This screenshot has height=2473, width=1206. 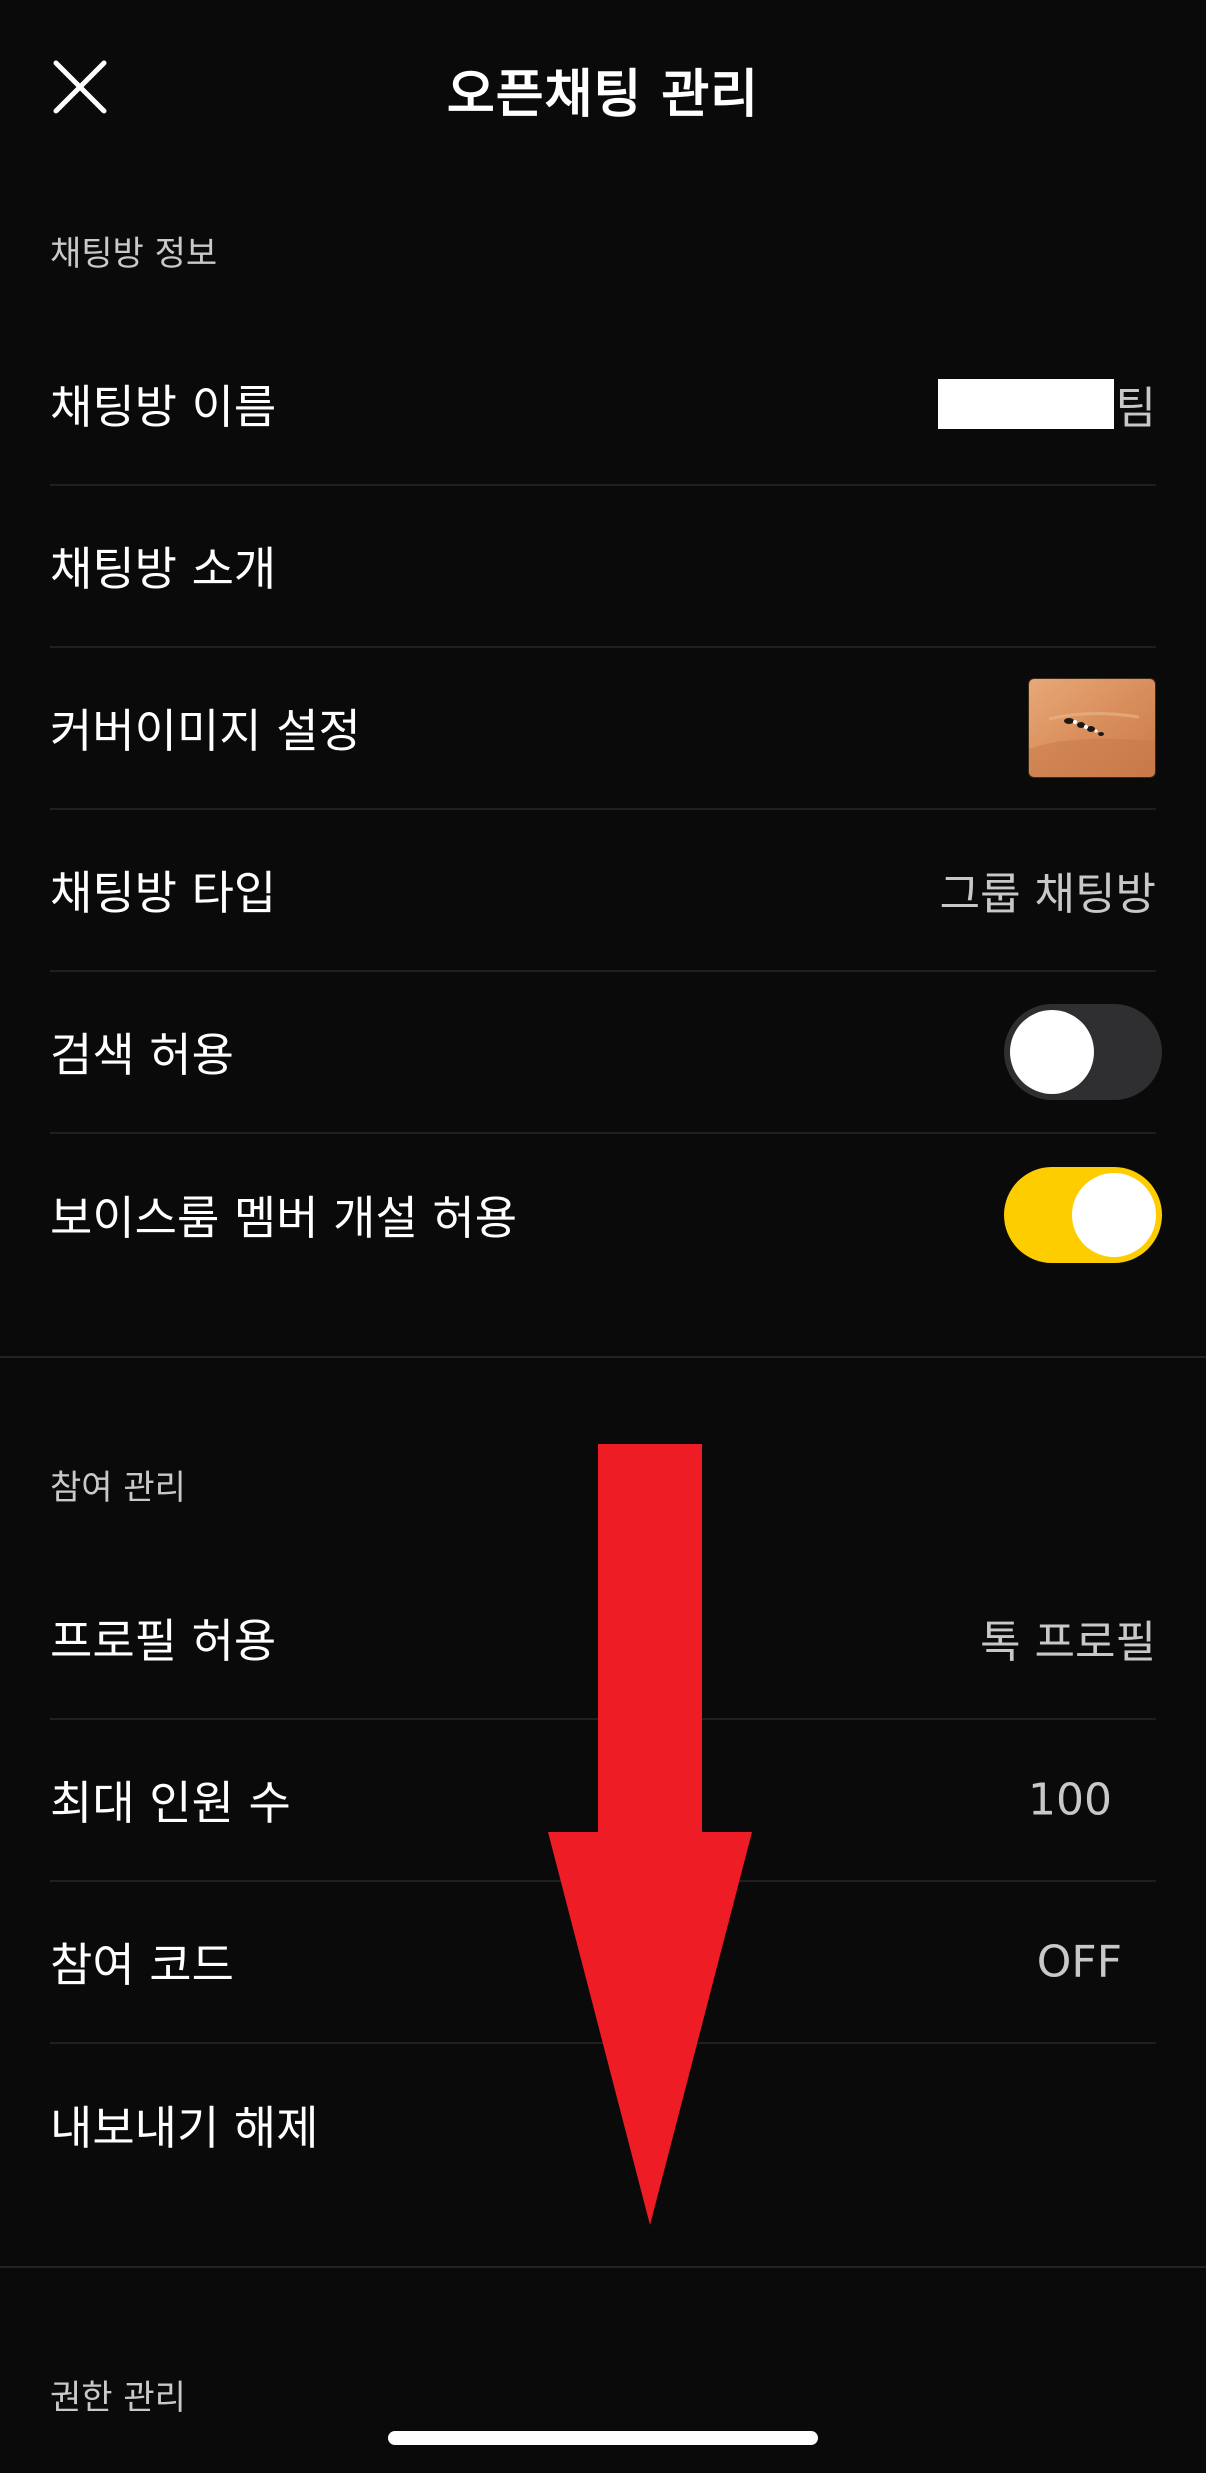 What do you see at coordinates (603, 405) in the screenshot?
I see `room-name-row: 채팅방 이름 팀` at bounding box center [603, 405].